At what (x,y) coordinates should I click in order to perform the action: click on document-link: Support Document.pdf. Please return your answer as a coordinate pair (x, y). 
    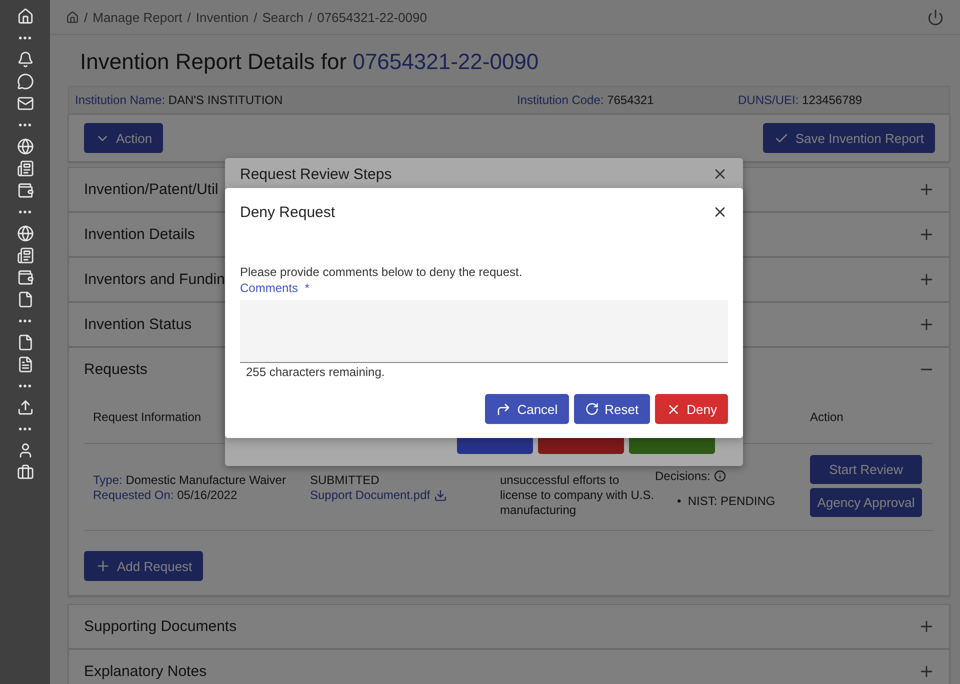
    Looking at the image, I should click on (405, 495).